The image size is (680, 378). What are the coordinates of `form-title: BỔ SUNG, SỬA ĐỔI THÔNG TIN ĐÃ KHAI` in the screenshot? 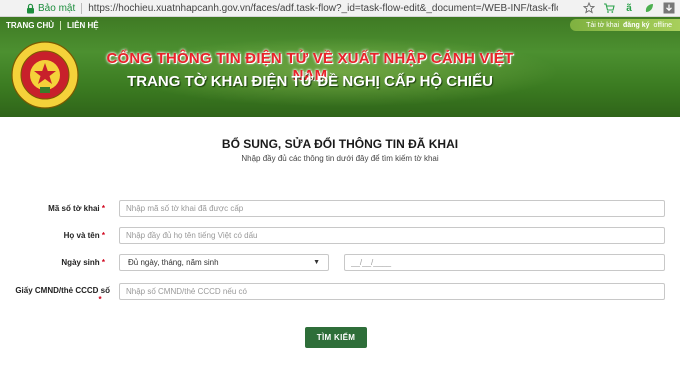 It's located at (340, 144).